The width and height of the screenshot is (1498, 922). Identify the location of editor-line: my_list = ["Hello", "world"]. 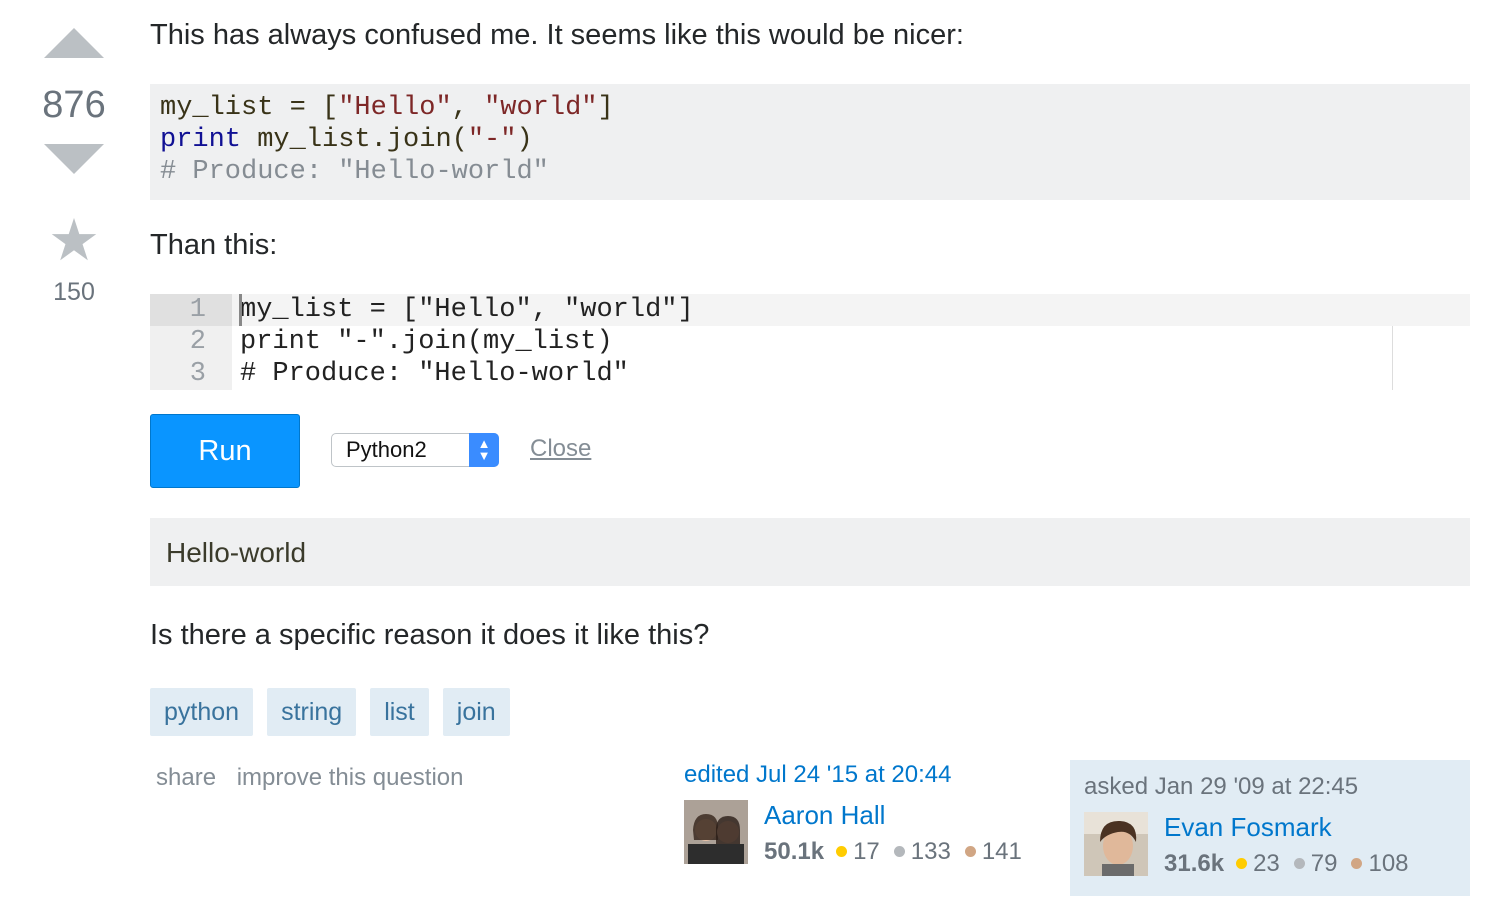
(851, 310).